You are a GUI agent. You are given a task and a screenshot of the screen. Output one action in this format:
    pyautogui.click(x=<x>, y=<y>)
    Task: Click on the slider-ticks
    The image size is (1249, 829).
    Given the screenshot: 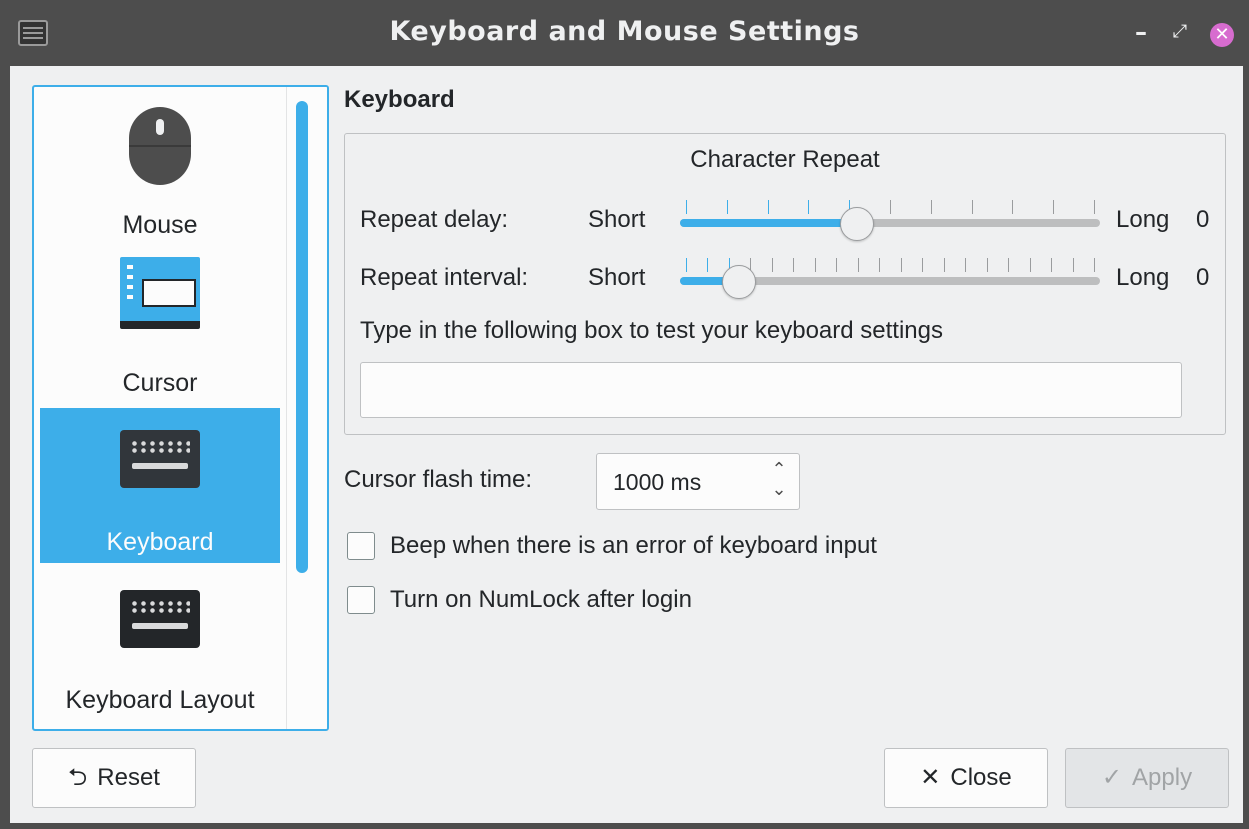 What is the action you would take?
    pyautogui.click(x=890, y=207)
    